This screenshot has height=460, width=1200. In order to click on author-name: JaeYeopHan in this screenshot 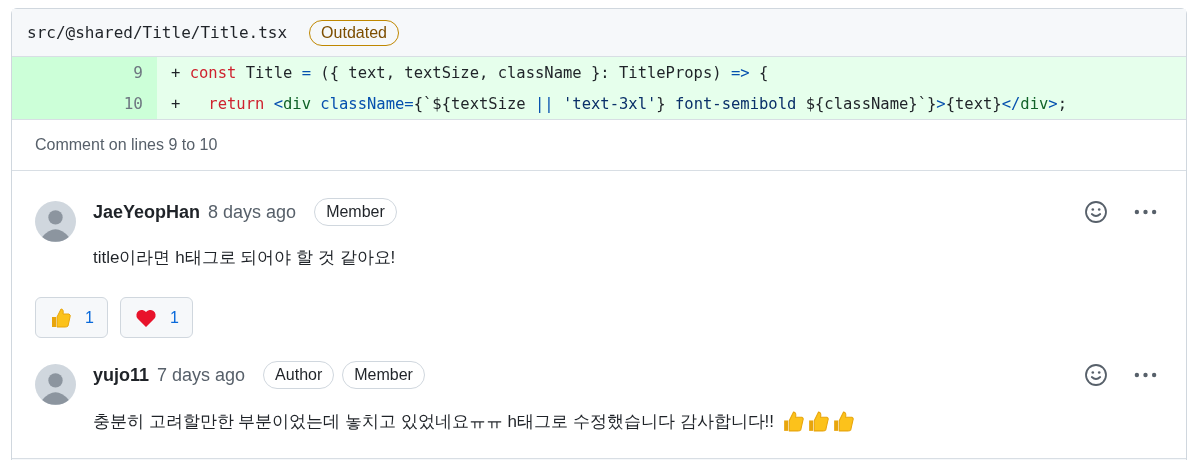, I will do `click(147, 212)`.